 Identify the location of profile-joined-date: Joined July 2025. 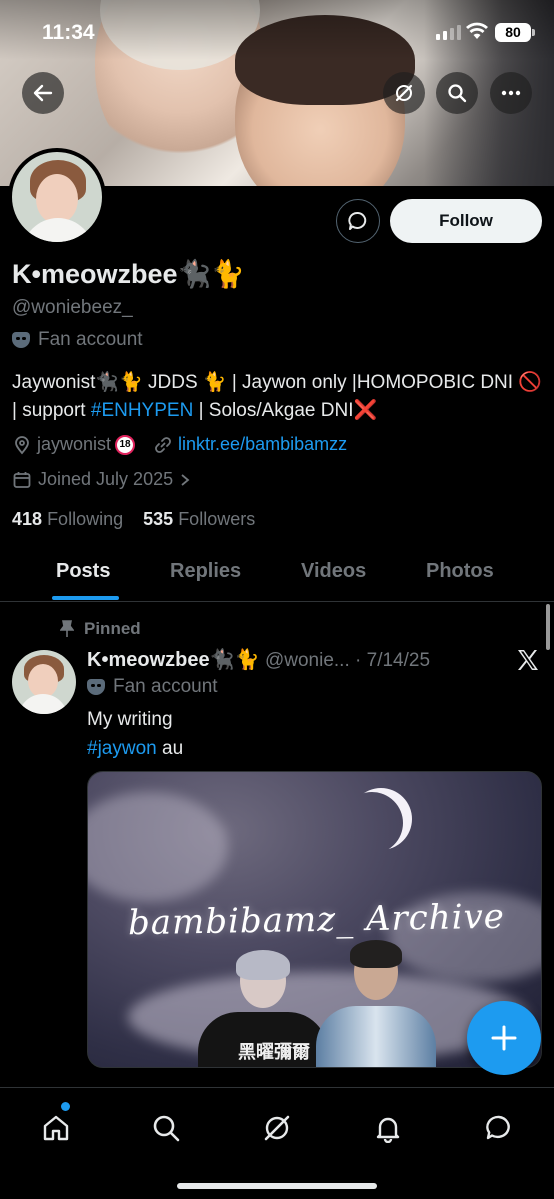
(106, 479).